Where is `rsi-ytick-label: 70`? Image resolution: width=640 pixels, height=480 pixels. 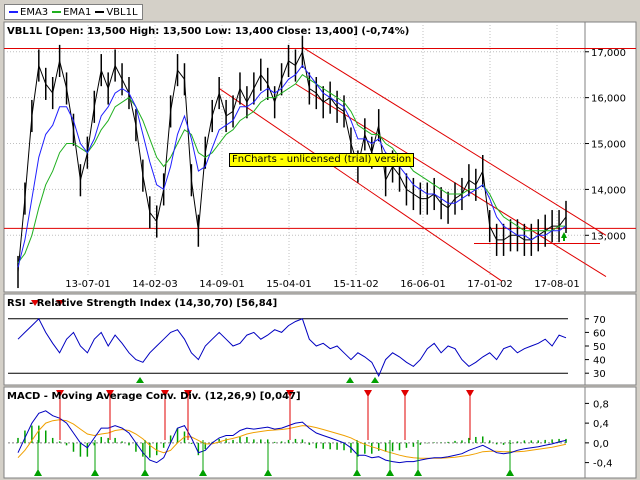
rsi-ytick-label: 70 is located at coordinates (599, 320).